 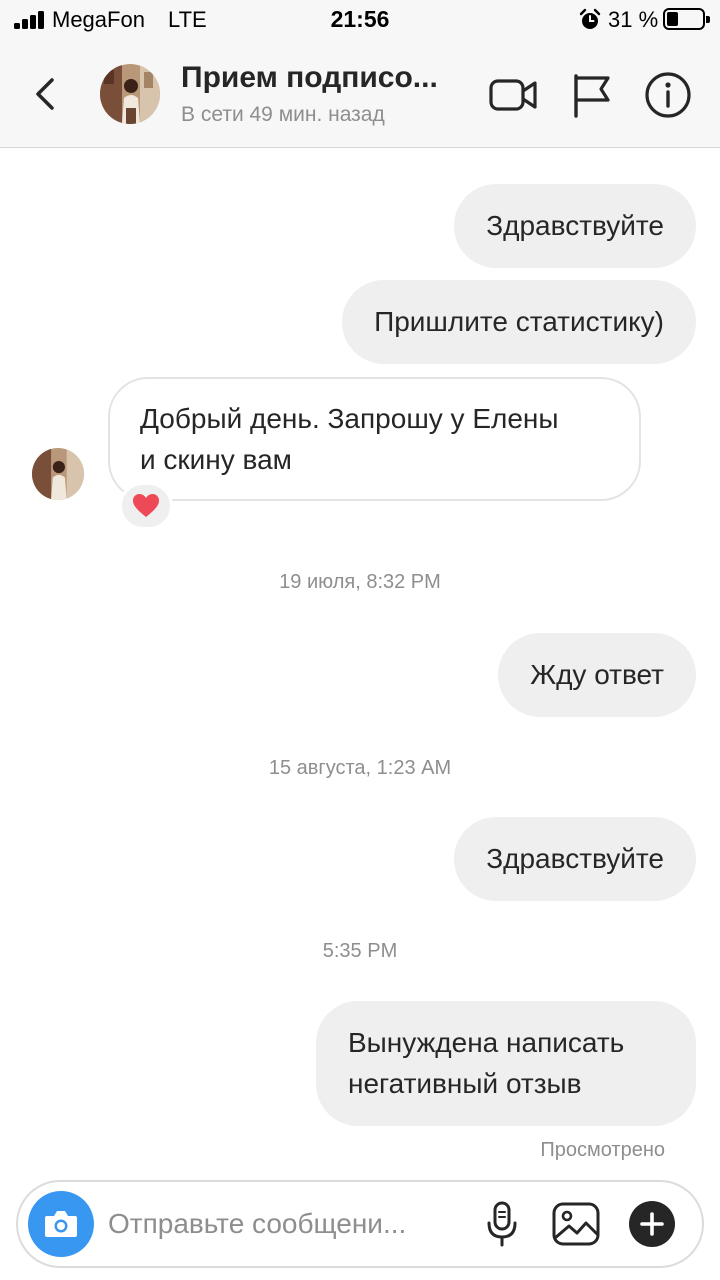 What do you see at coordinates (283, 1224) in the screenshot?
I see `message-input` at bounding box center [283, 1224].